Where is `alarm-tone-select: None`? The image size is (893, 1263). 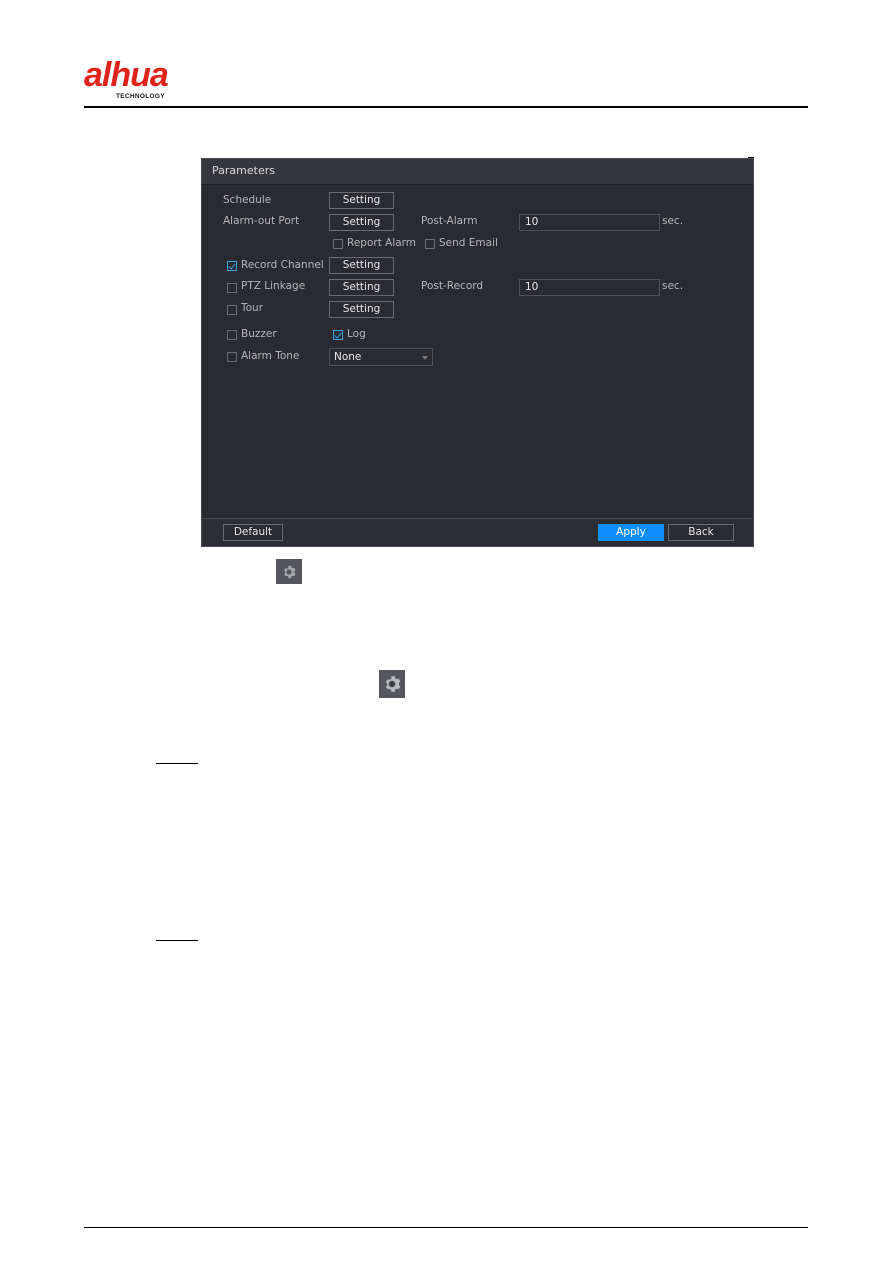 alarm-tone-select: None is located at coordinates (381, 357).